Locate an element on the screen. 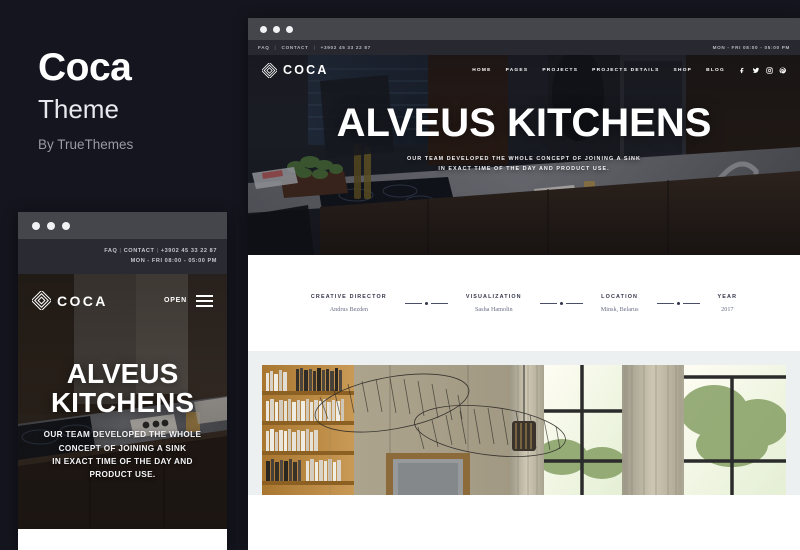  nav-link-shop: SHOP is located at coordinates (683, 70).